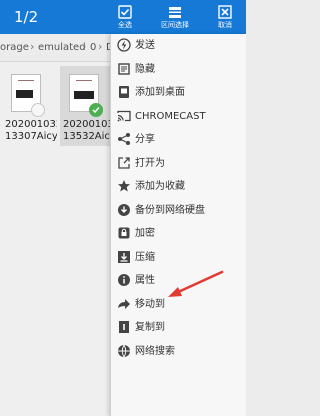  I want to click on file-name: 202001032 13307Aicy., so click(31, 130).